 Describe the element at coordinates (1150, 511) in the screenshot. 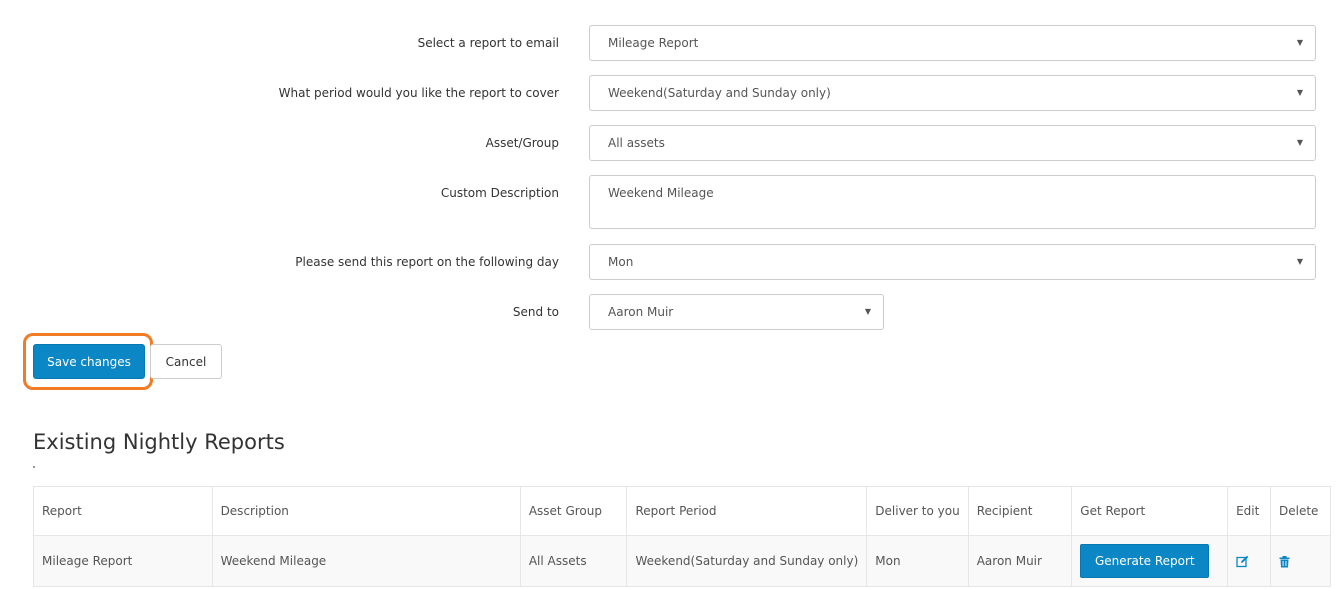

I see `column-header-get-report: Get Report` at that location.